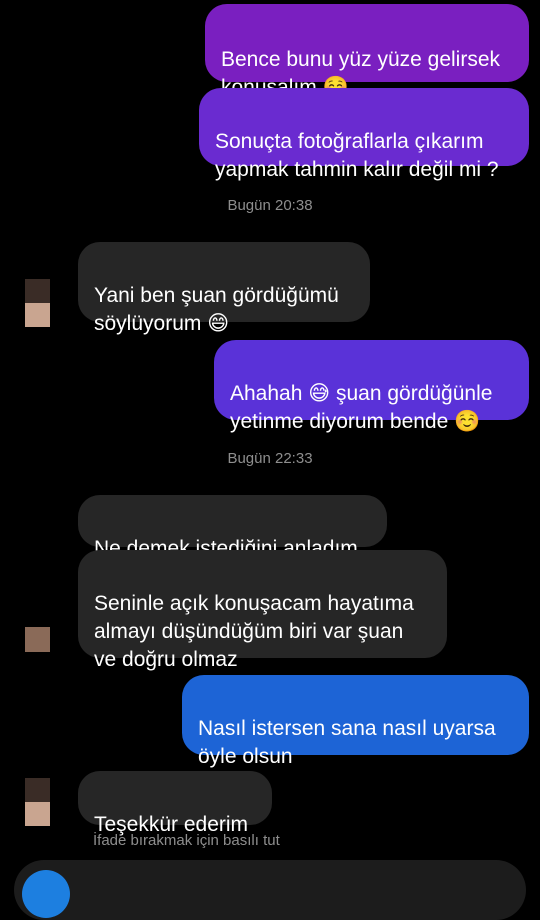 Image resolution: width=540 pixels, height=920 pixels. What do you see at coordinates (216, 309) in the screenshot?
I see `message-text: Yani ben şuan gördüğümü söylüyorum 😄` at bounding box center [216, 309].